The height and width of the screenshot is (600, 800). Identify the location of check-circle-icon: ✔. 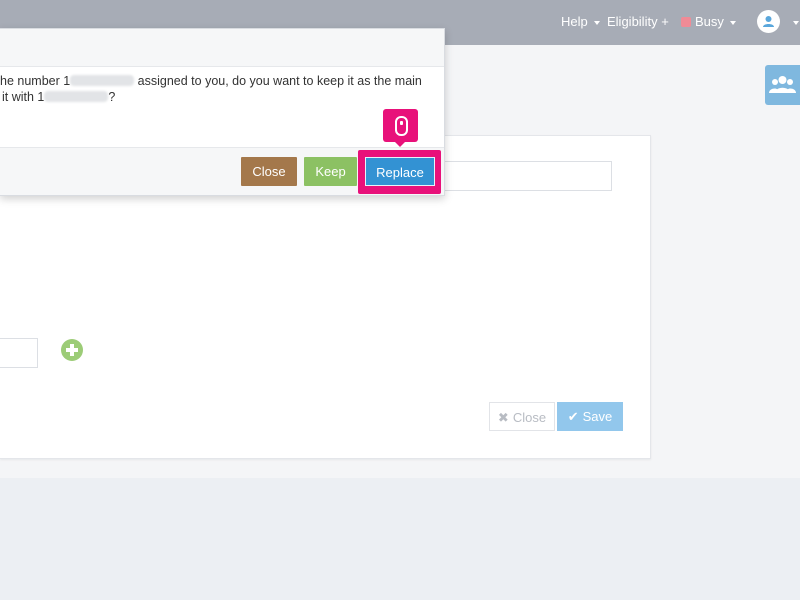
(573, 416).